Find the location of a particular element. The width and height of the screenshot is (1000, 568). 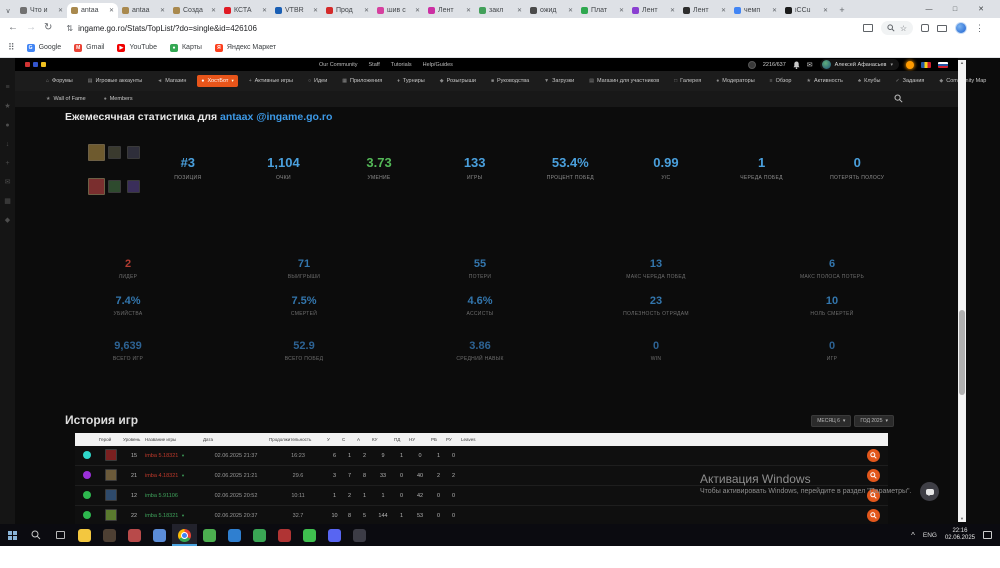

nav-item: ▼ Загрузки ▾ is located at coordinates (559, 81).